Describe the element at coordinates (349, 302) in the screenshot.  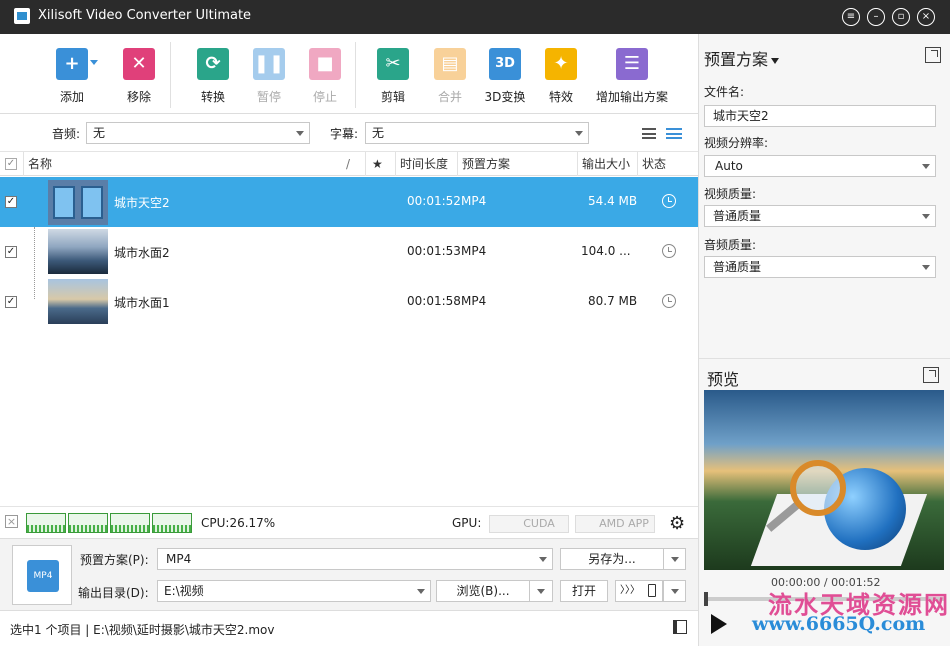
I see `table-row: ✓ 城市水面1 00:01:58 MP4 80.7 MB` at that location.